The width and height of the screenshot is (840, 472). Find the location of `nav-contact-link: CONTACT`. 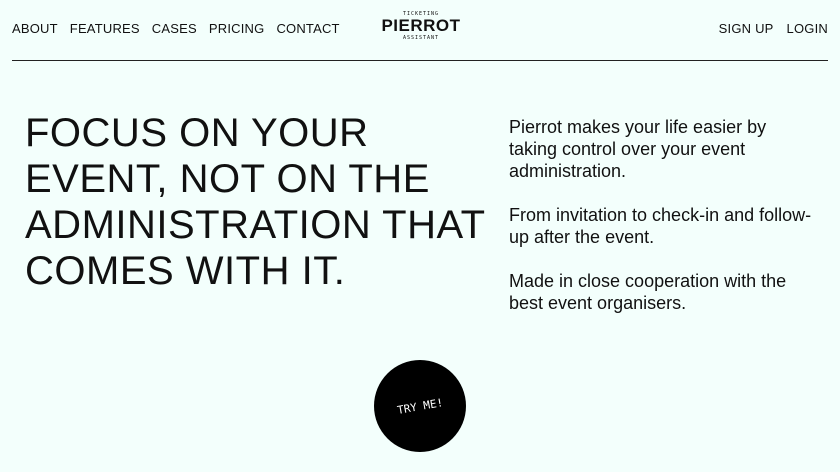

nav-contact-link: CONTACT is located at coordinates (307, 28).